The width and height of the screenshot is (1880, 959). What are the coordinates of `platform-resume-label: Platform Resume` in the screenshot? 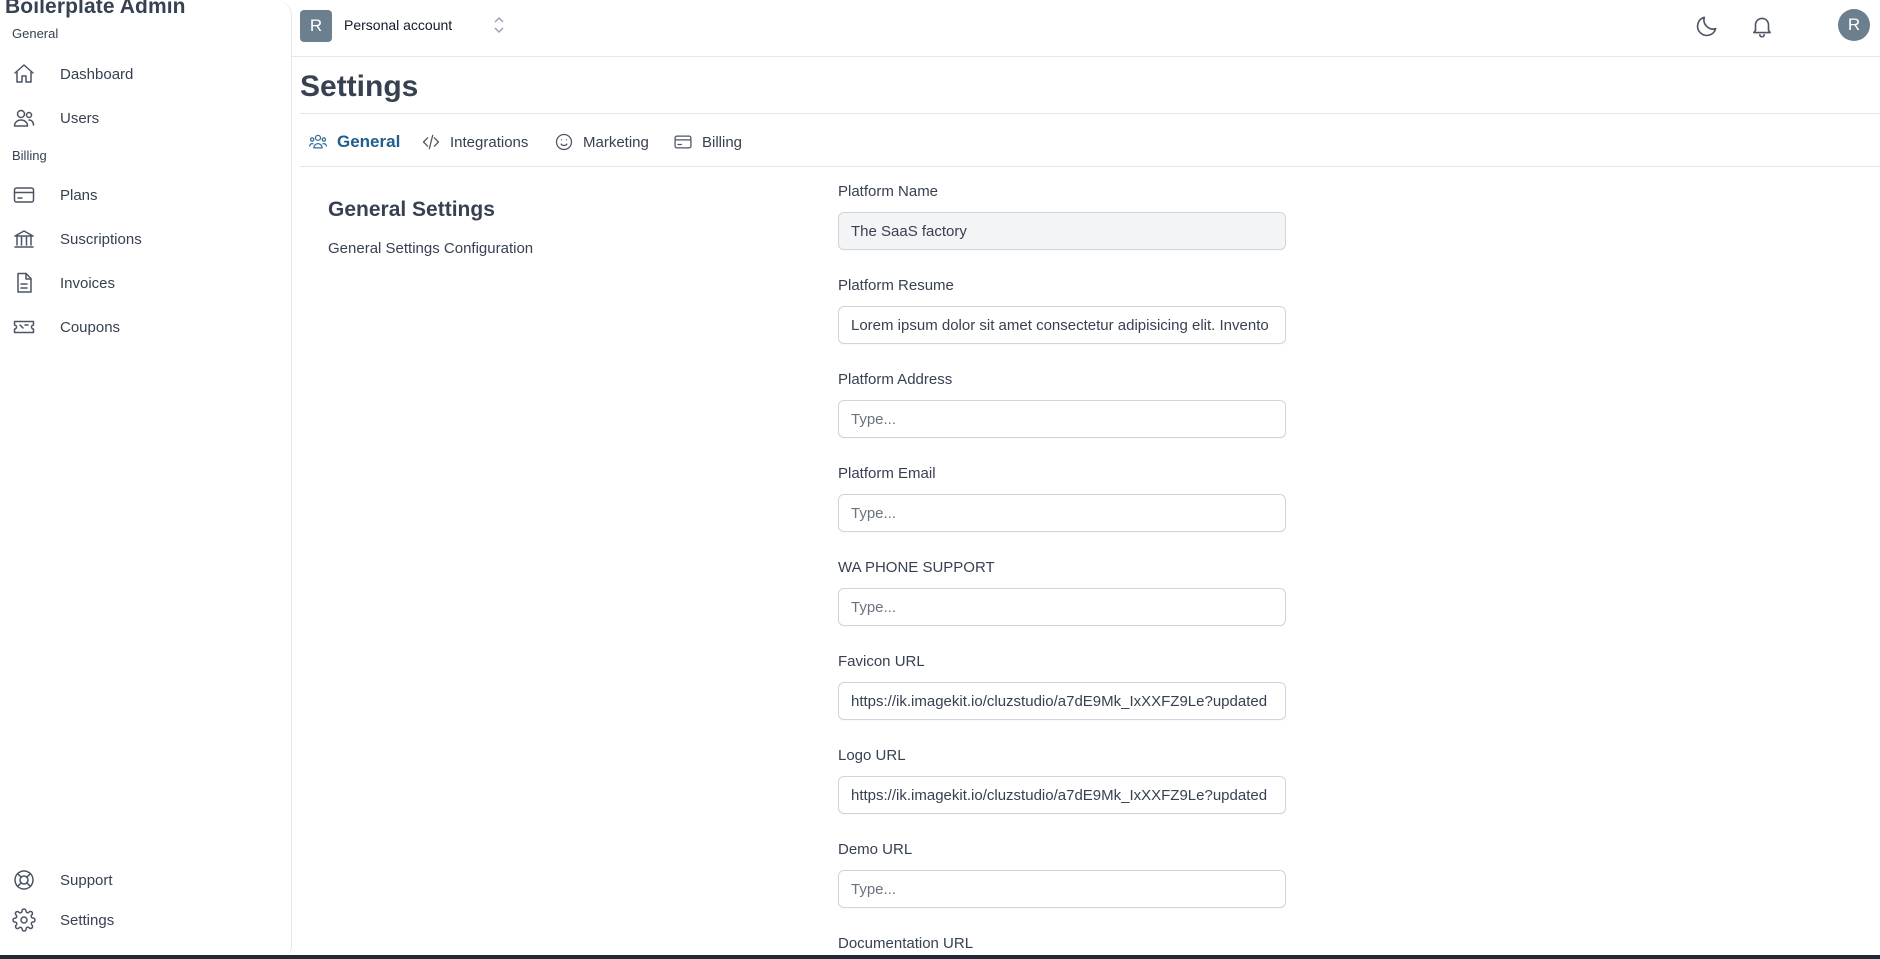 It's located at (896, 285).